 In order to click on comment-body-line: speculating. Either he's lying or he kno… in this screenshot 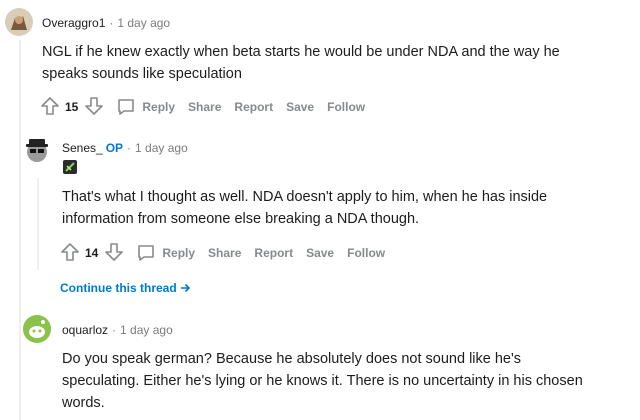, I will do `click(322, 381)`.